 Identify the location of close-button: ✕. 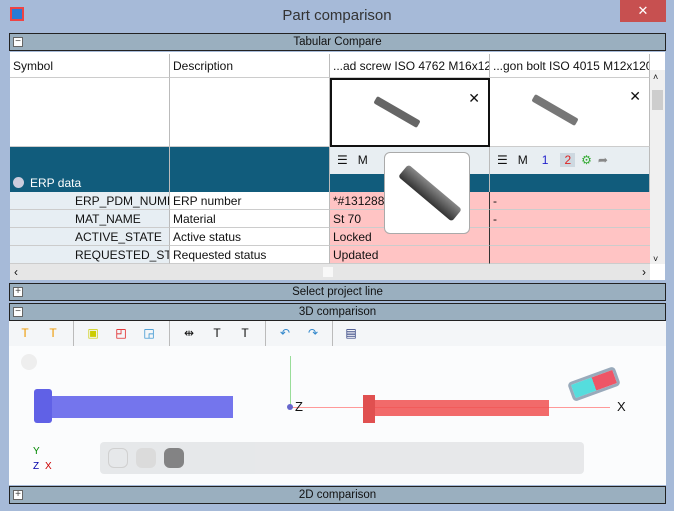
(643, 11).